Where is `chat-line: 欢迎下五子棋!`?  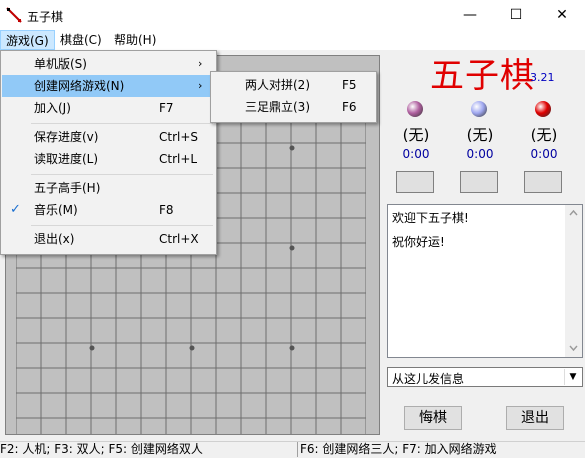 chat-line: 欢迎下五子棋! is located at coordinates (430, 218).